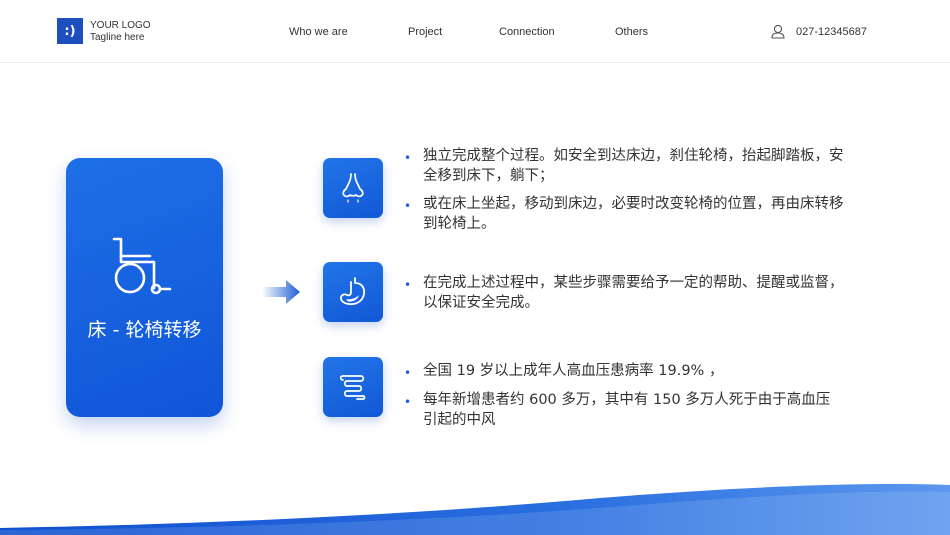  Describe the element at coordinates (120, 25) in the screenshot. I see `logo-name: YOUR LOGO` at that location.